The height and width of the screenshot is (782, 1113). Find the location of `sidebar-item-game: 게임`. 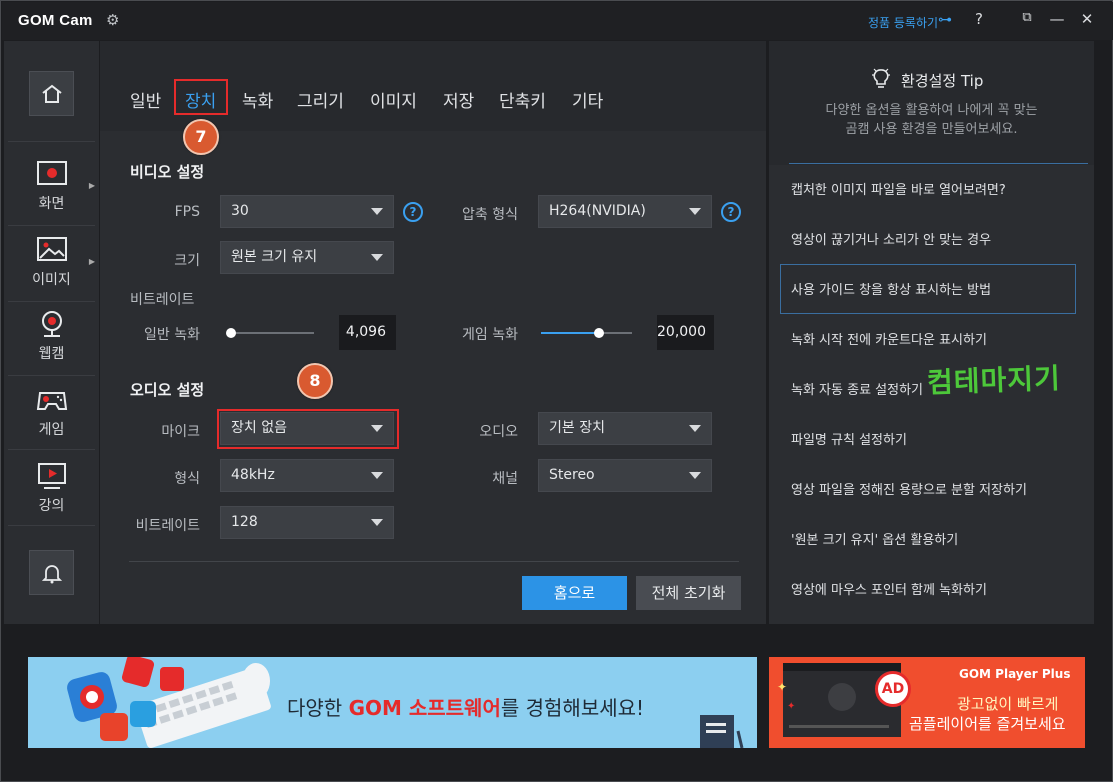

sidebar-item-game: 게임 is located at coordinates (51, 412).